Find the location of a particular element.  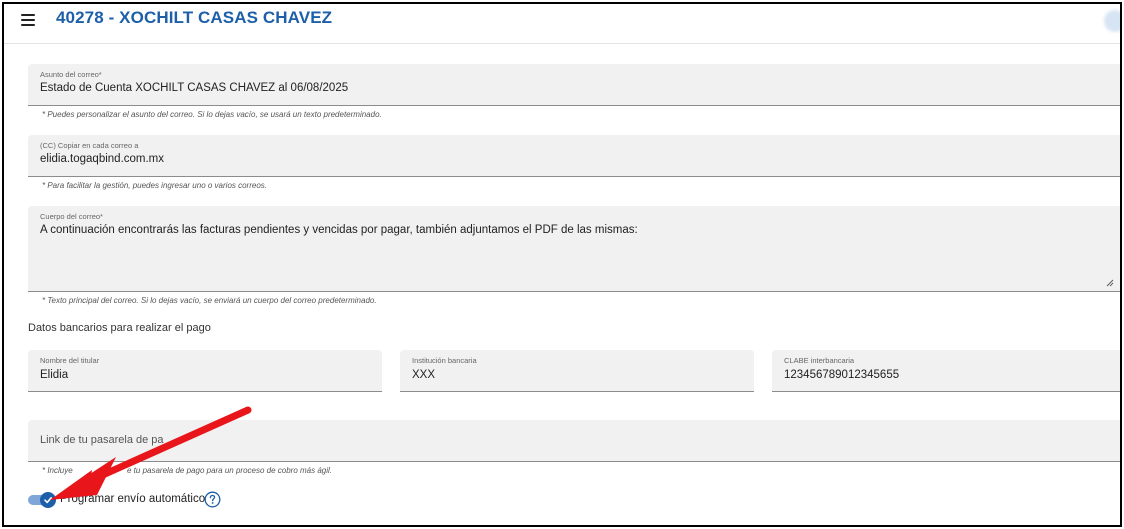

institution-label: Institución bancaria is located at coordinates (444, 360).